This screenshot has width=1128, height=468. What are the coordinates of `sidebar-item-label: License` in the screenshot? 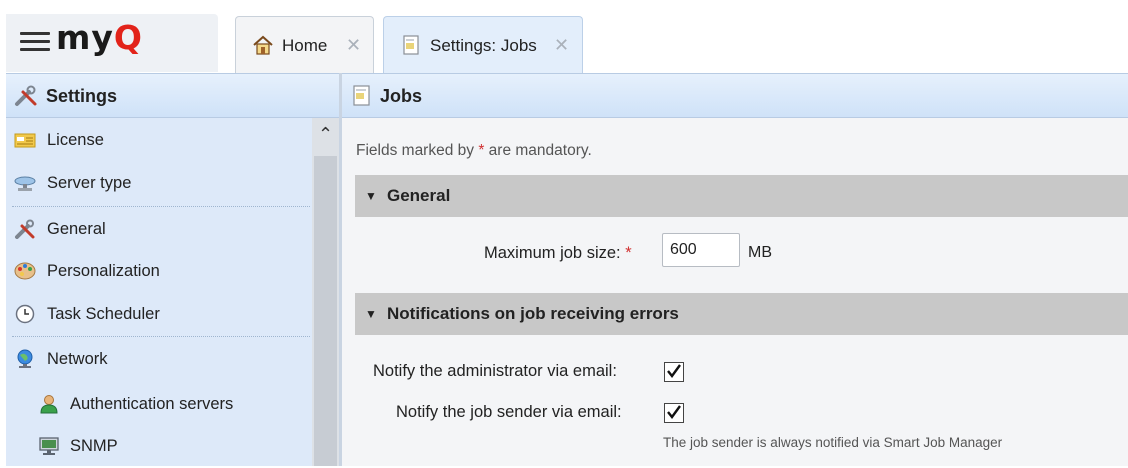 It's located at (75, 140).